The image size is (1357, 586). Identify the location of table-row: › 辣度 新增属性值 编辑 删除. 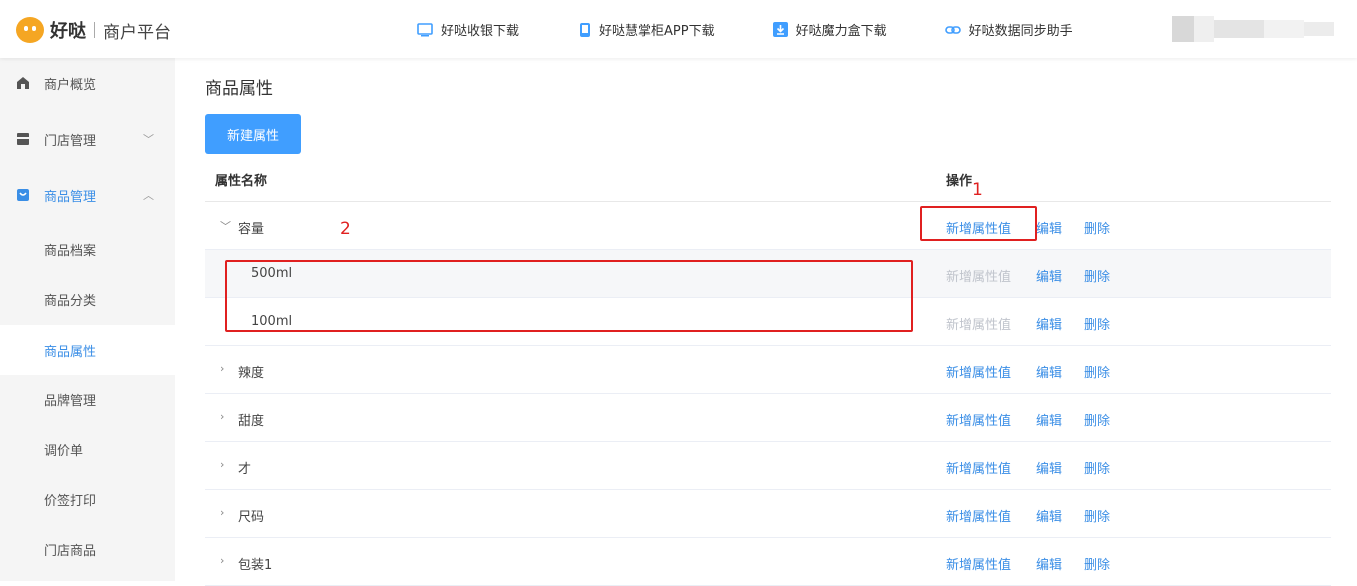
(768, 370).